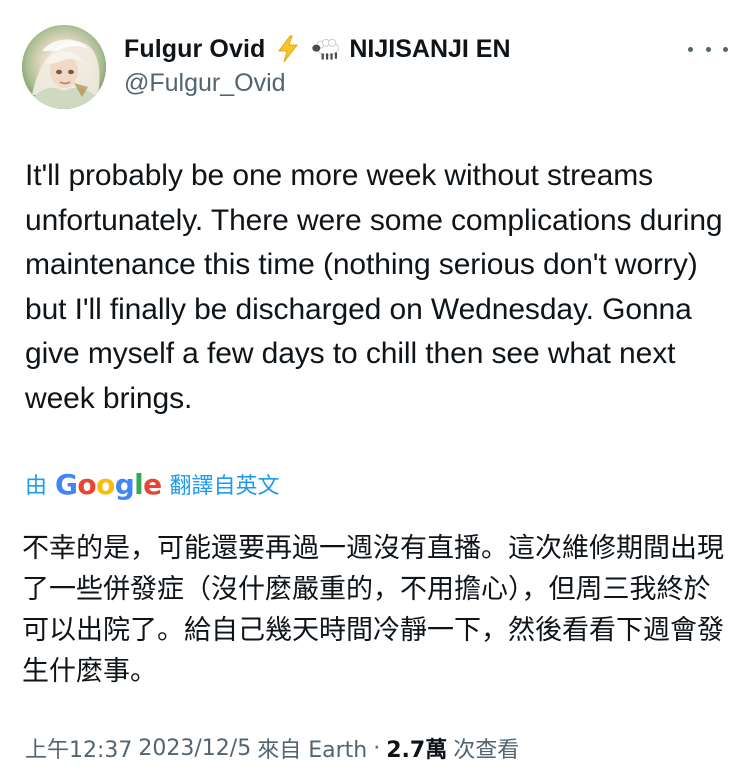 This screenshot has width=750, height=781. What do you see at coordinates (690, 49) in the screenshot?
I see `more-horizontal-icon` at bounding box center [690, 49].